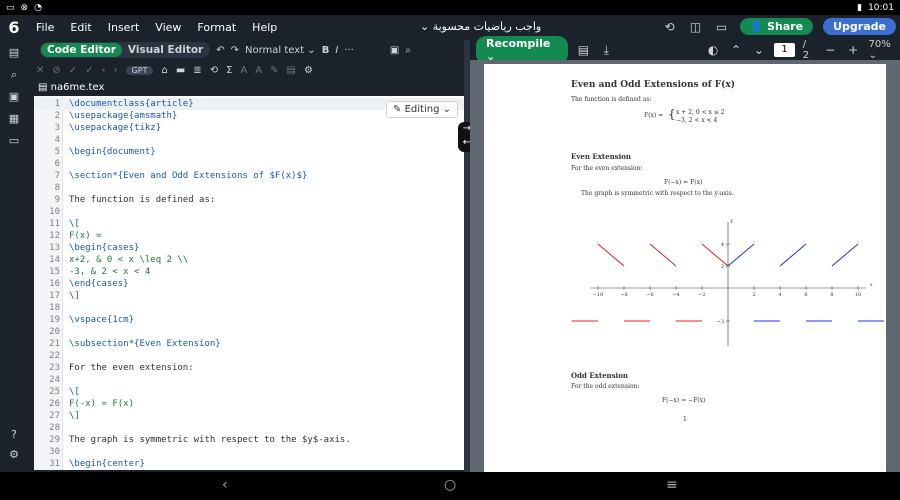 This screenshot has height=500, width=900. Describe the element at coordinates (308, 70) in the screenshot. I see `toolbar-settings-icon: ⚙` at that location.